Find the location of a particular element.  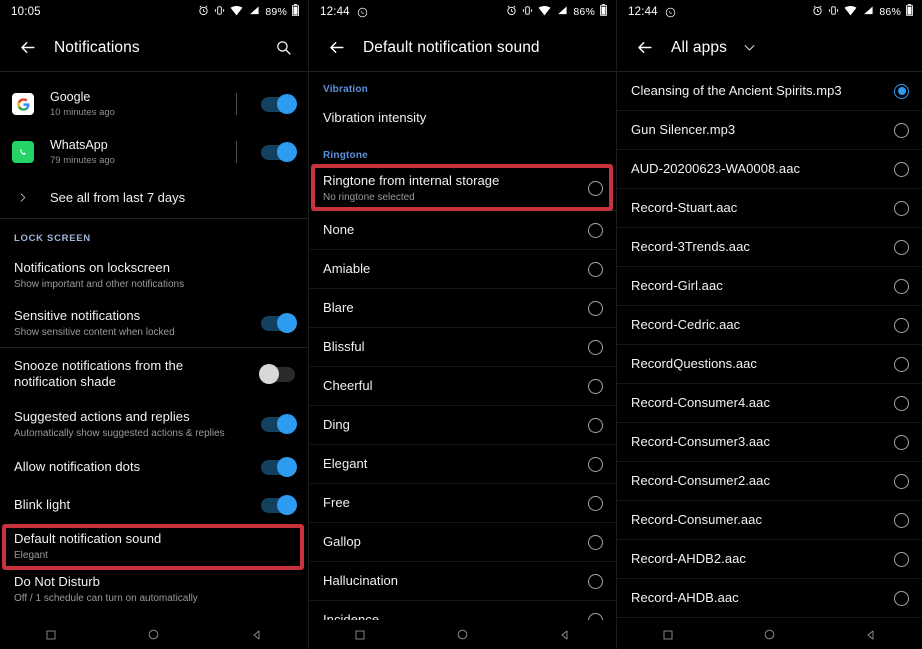

chevron-down-icon is located at coordinates (749, 47).